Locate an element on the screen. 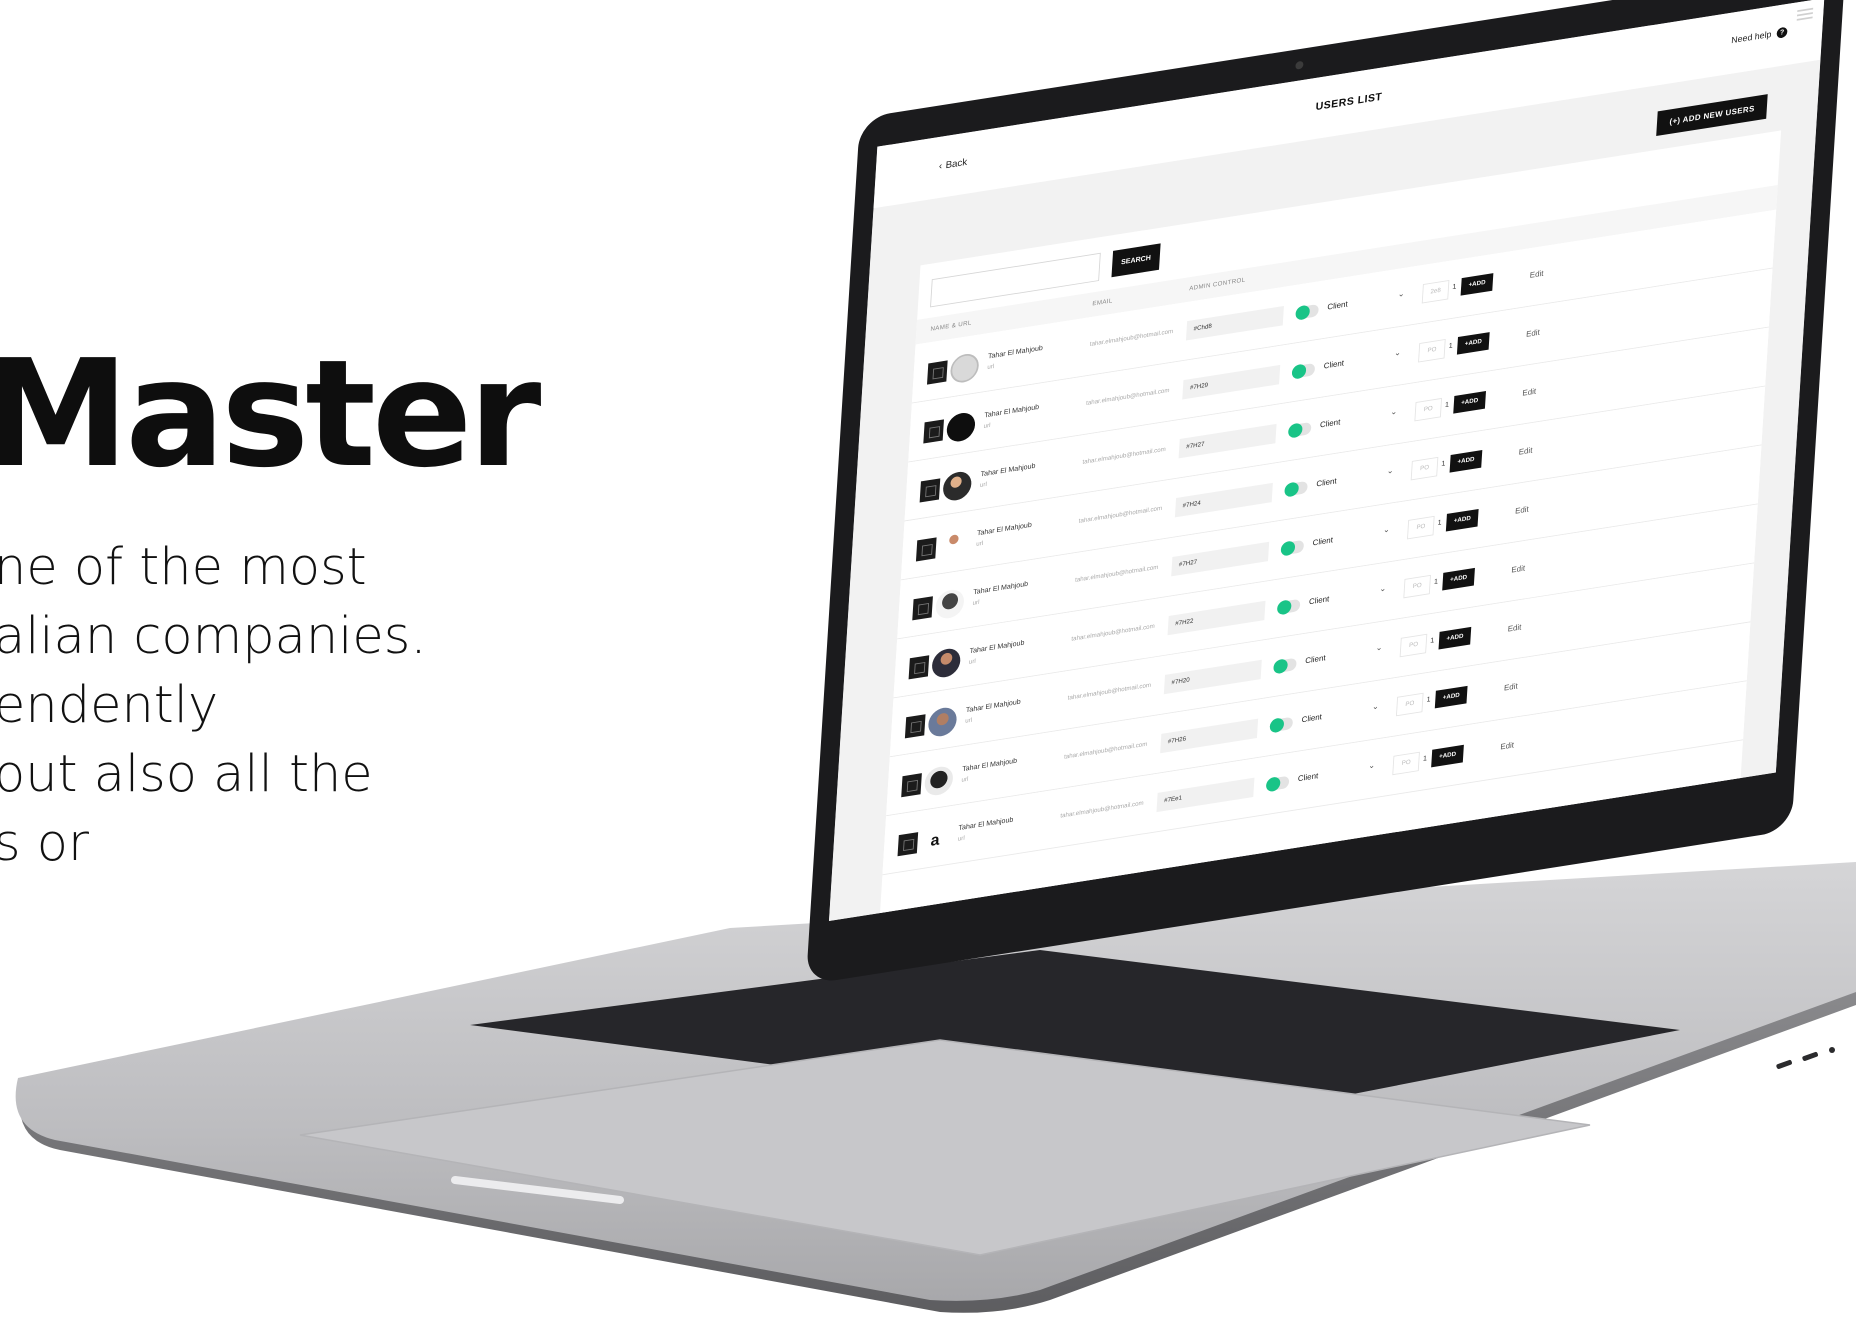  user-code-field: #7H22 is located at coordinates (1216, 618).